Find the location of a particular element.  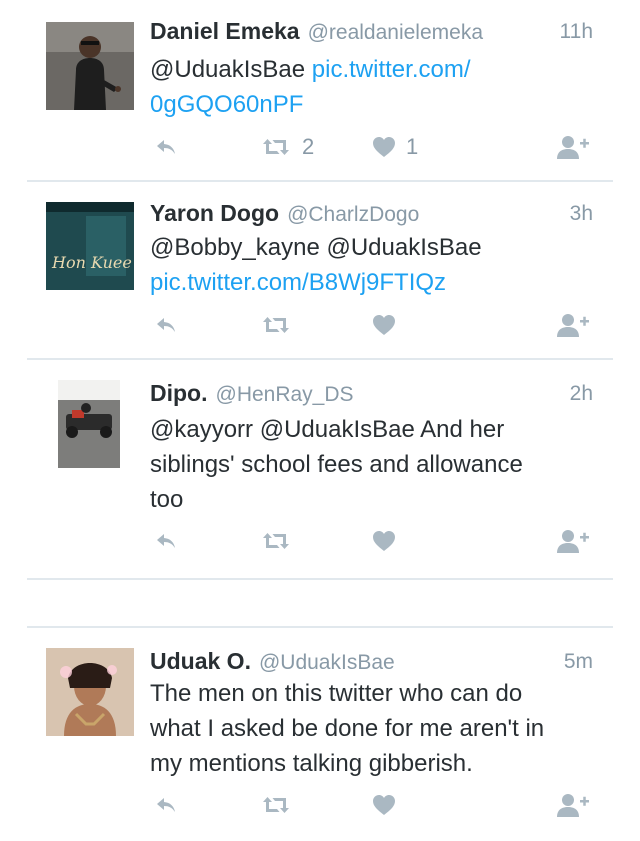

timestamp: 2h is located at coordinates (581, 394).